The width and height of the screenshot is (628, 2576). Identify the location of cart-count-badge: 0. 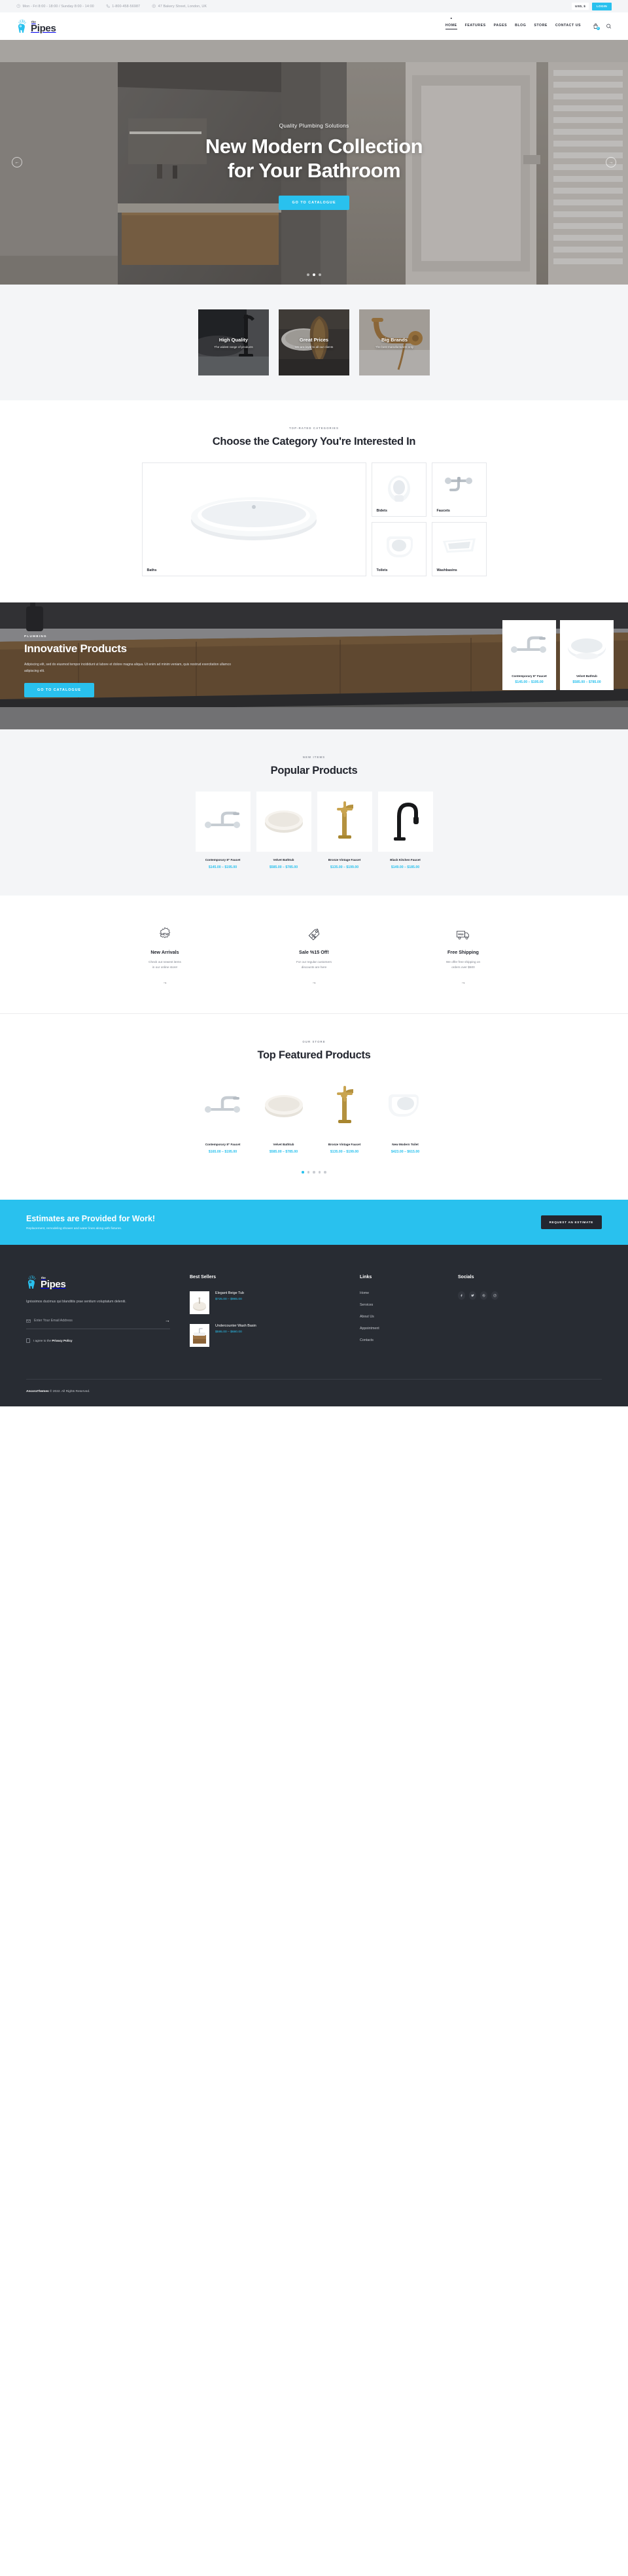
(598, 28).